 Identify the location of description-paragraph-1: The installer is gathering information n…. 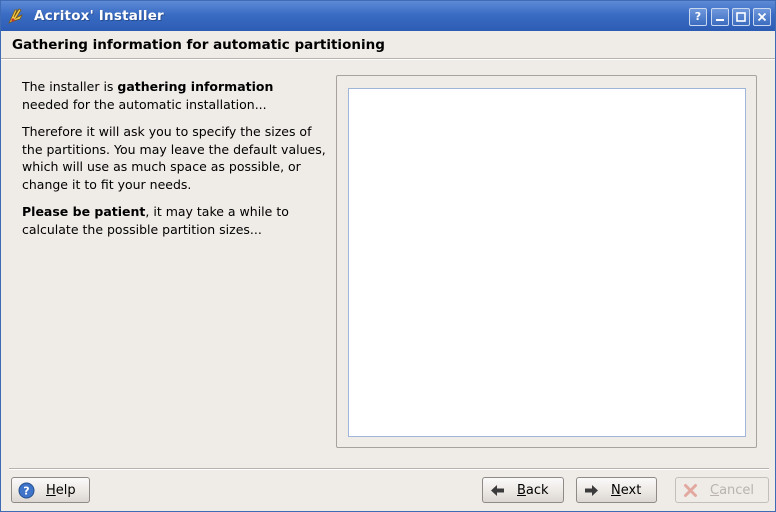
(178, 95).